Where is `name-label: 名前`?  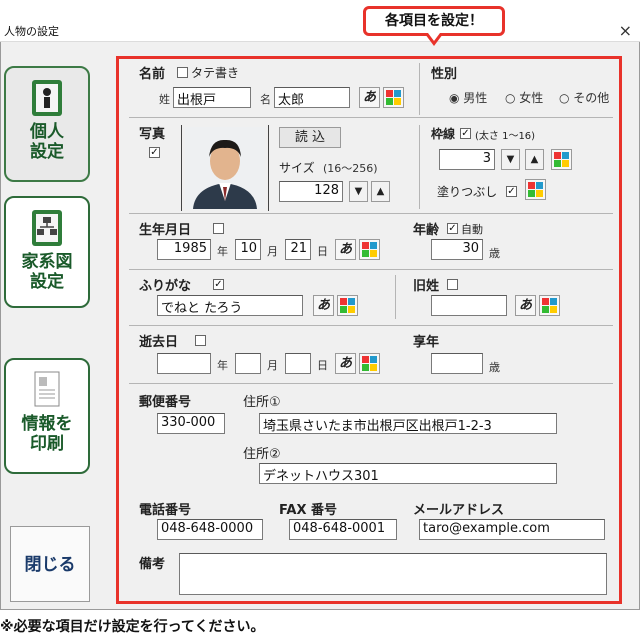
name-label: 名前 is located at coordinates (152, 74).